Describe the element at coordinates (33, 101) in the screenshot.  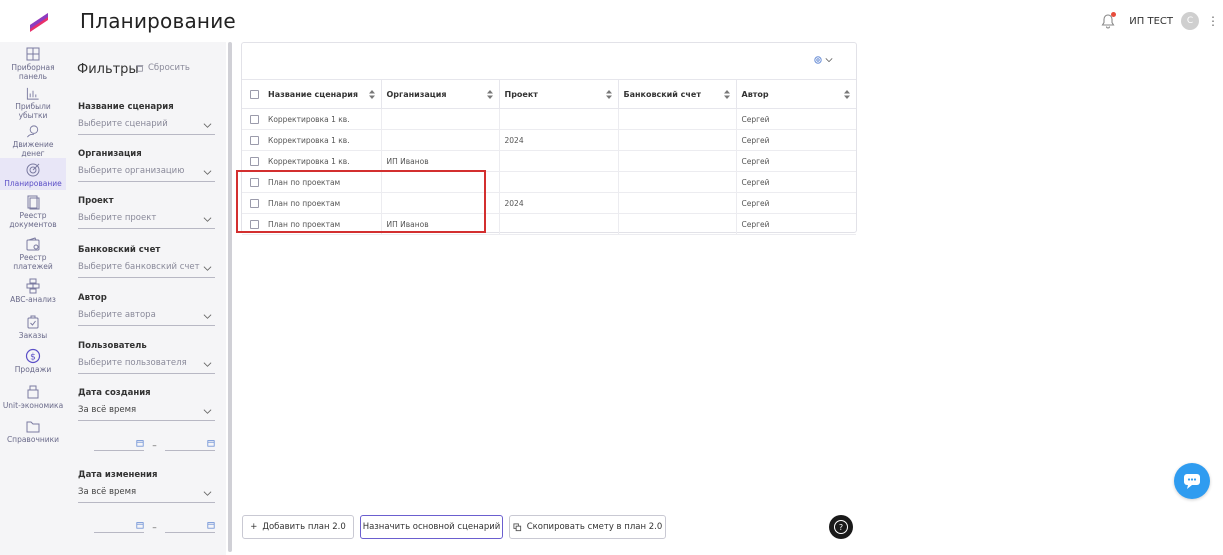
I see `nav-item-profit: Прибыли убытки` at that location.